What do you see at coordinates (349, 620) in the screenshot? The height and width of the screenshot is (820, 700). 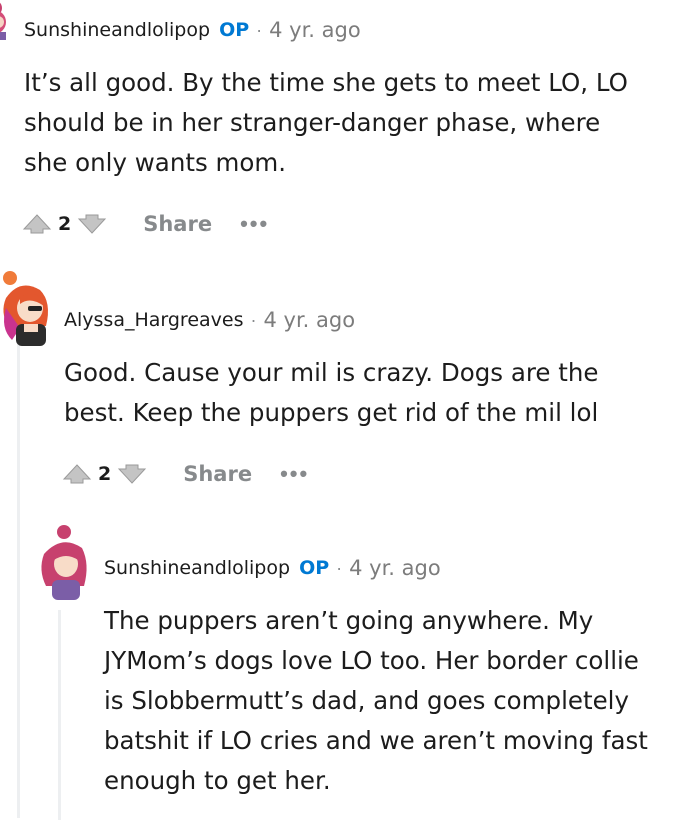 I see `comment-body-line: The puppers aren’t going anywhere. My` at bounding box center [349, 620].